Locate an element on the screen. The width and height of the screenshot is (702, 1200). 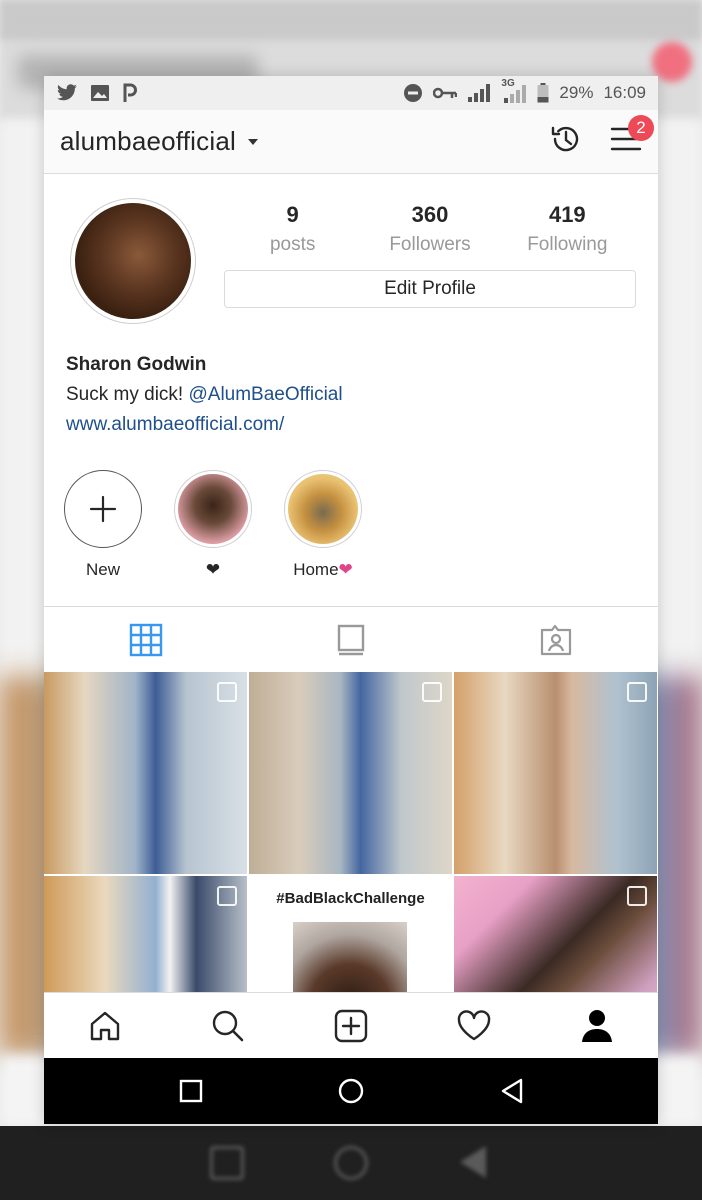
signal-3g-icon: 3G is located at coordinates (514, 91).